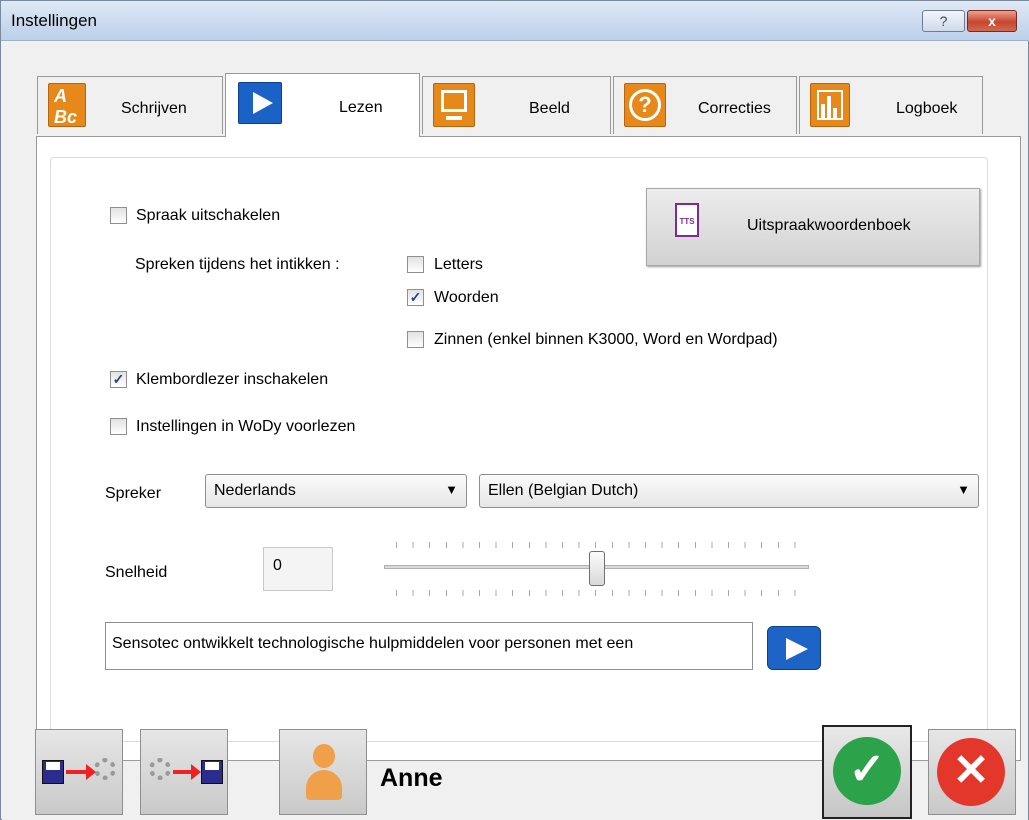 This screenshot has width=1029, height=820. I want to click on tab-schrijven: A Bc Schrijven, so click(130, 105).